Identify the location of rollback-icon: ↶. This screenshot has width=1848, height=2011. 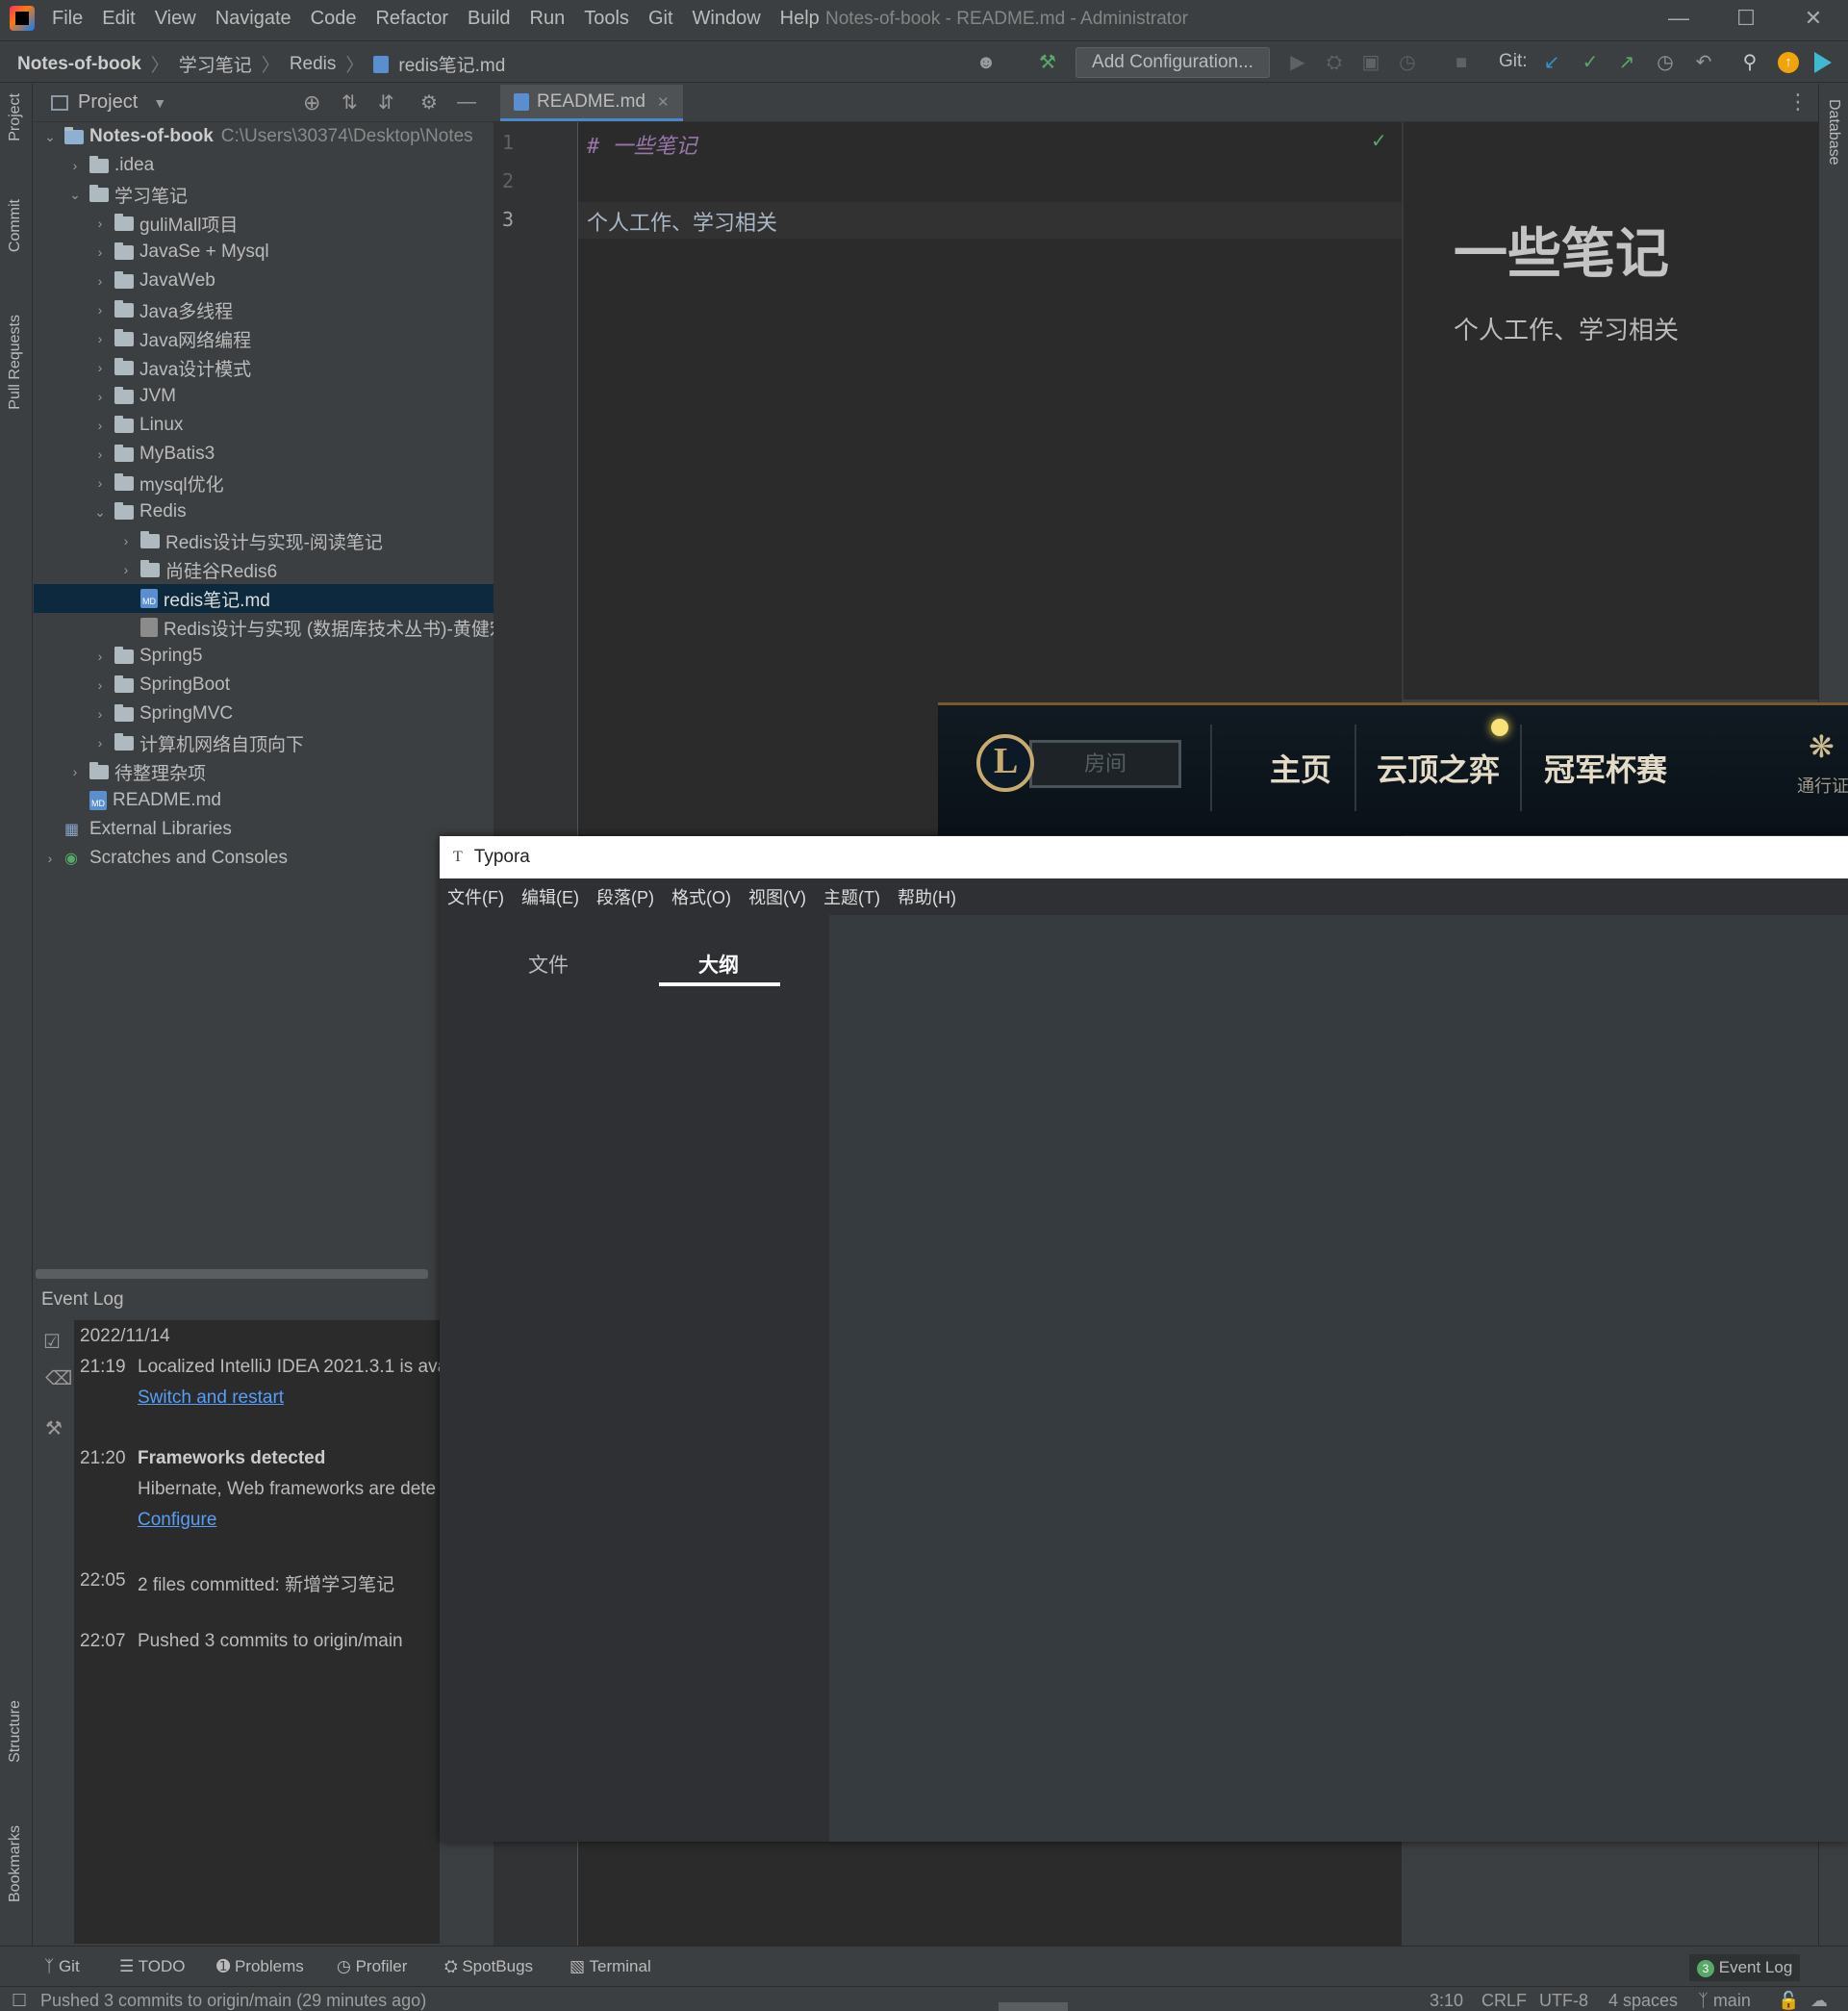
(1703, 62).